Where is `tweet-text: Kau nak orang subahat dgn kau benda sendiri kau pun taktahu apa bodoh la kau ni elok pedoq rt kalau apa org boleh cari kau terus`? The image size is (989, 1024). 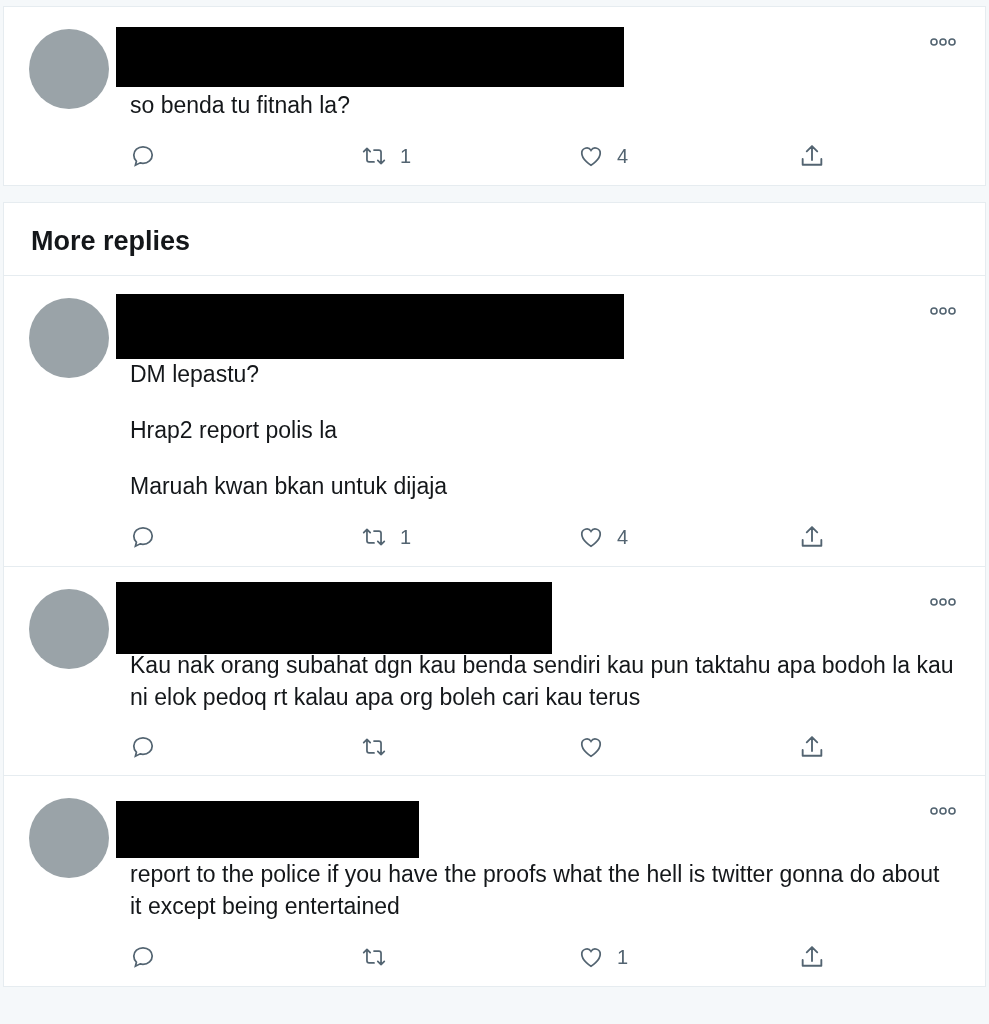 tweet-text: Kau nak orang subahat dgn kau benda sendiri kau pun taktahu apa bodoh la kau ni elok pedoq rt kalau apa org boleh cari kau terus is located at coordinates (542, 681).